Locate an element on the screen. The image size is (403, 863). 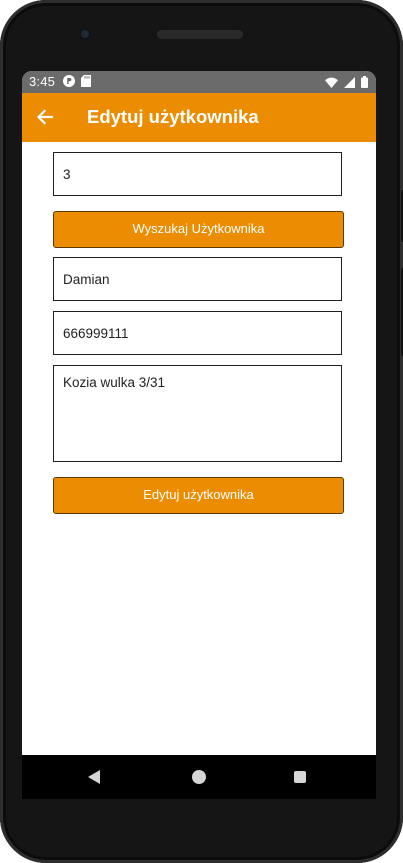
home-circle-icon is located at coordinates (199, 777).